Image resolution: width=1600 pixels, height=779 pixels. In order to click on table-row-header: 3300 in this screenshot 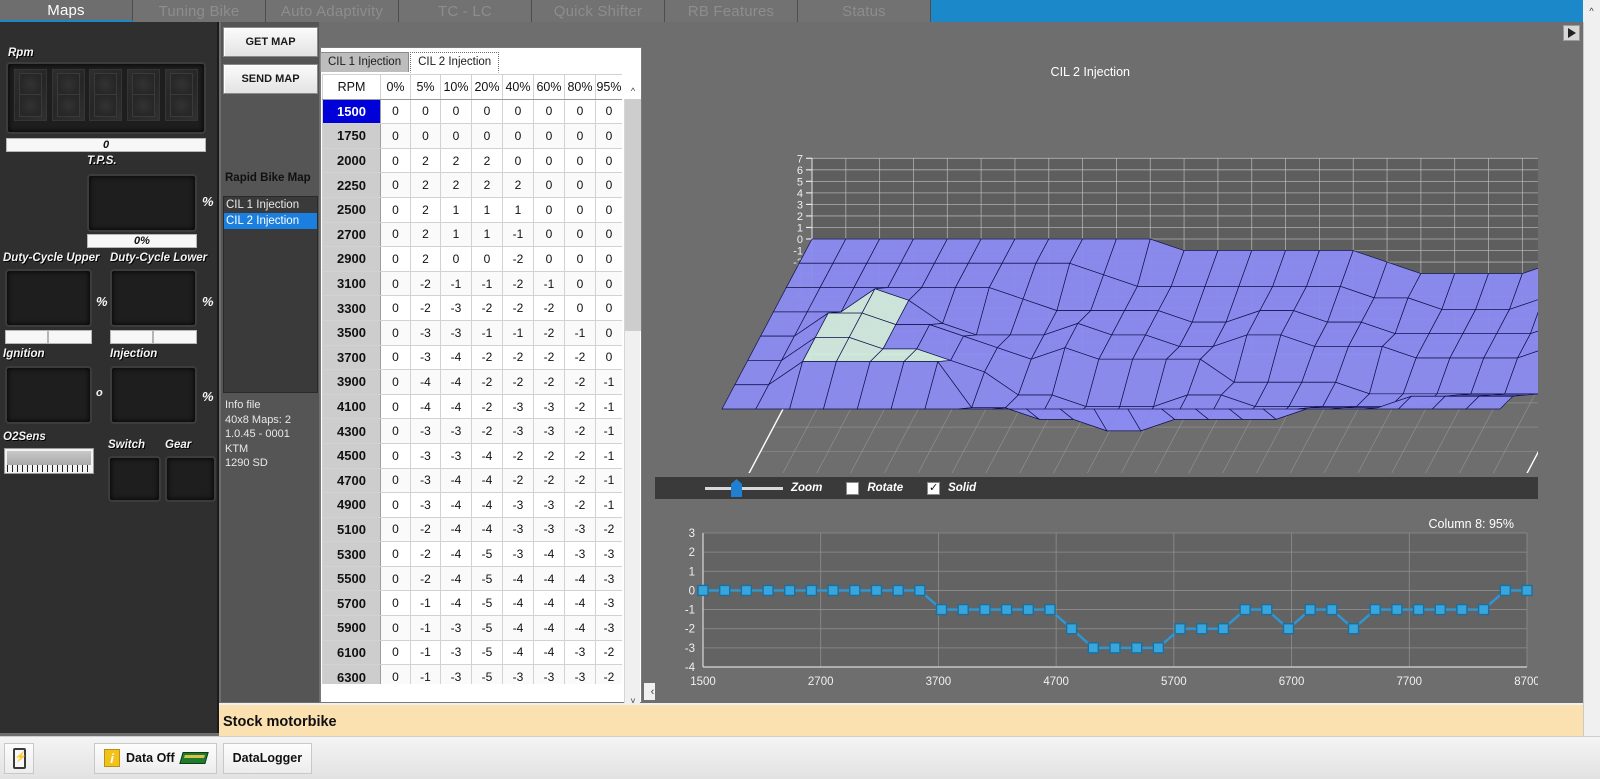, I will do `click(351, 308)`.